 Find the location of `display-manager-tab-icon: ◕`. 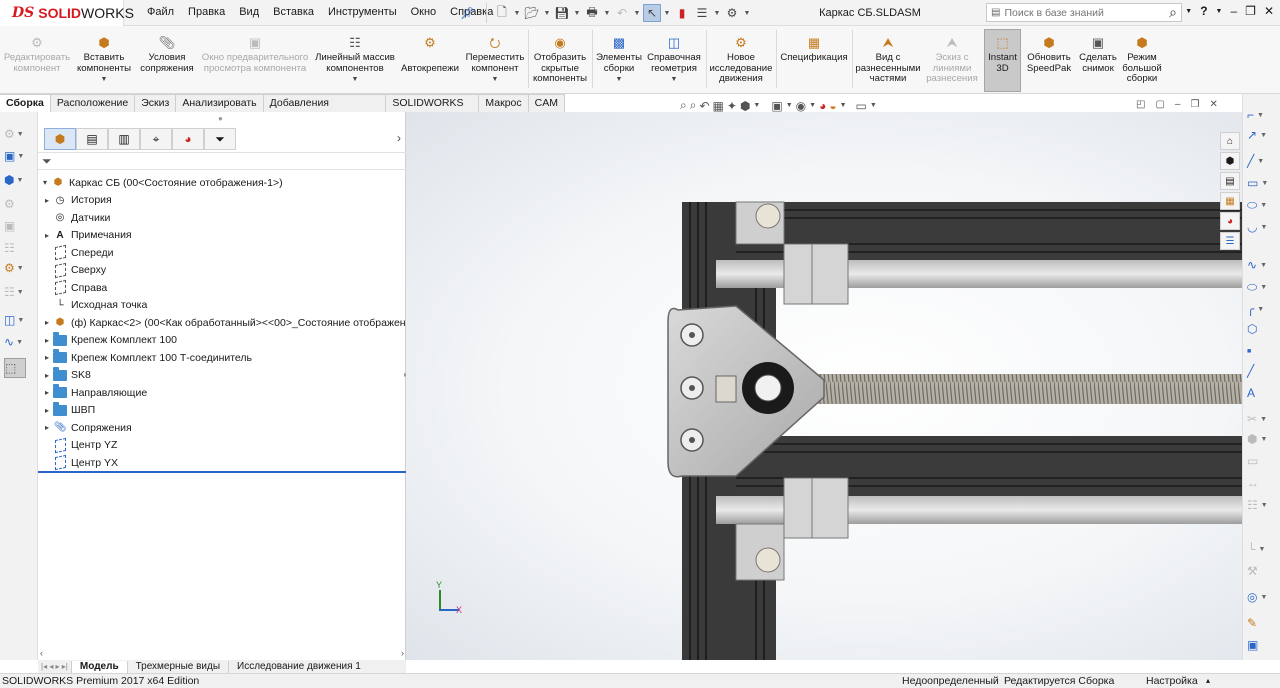

display-manager-tab-icon: ◕ is located at coordinates (188, 139).